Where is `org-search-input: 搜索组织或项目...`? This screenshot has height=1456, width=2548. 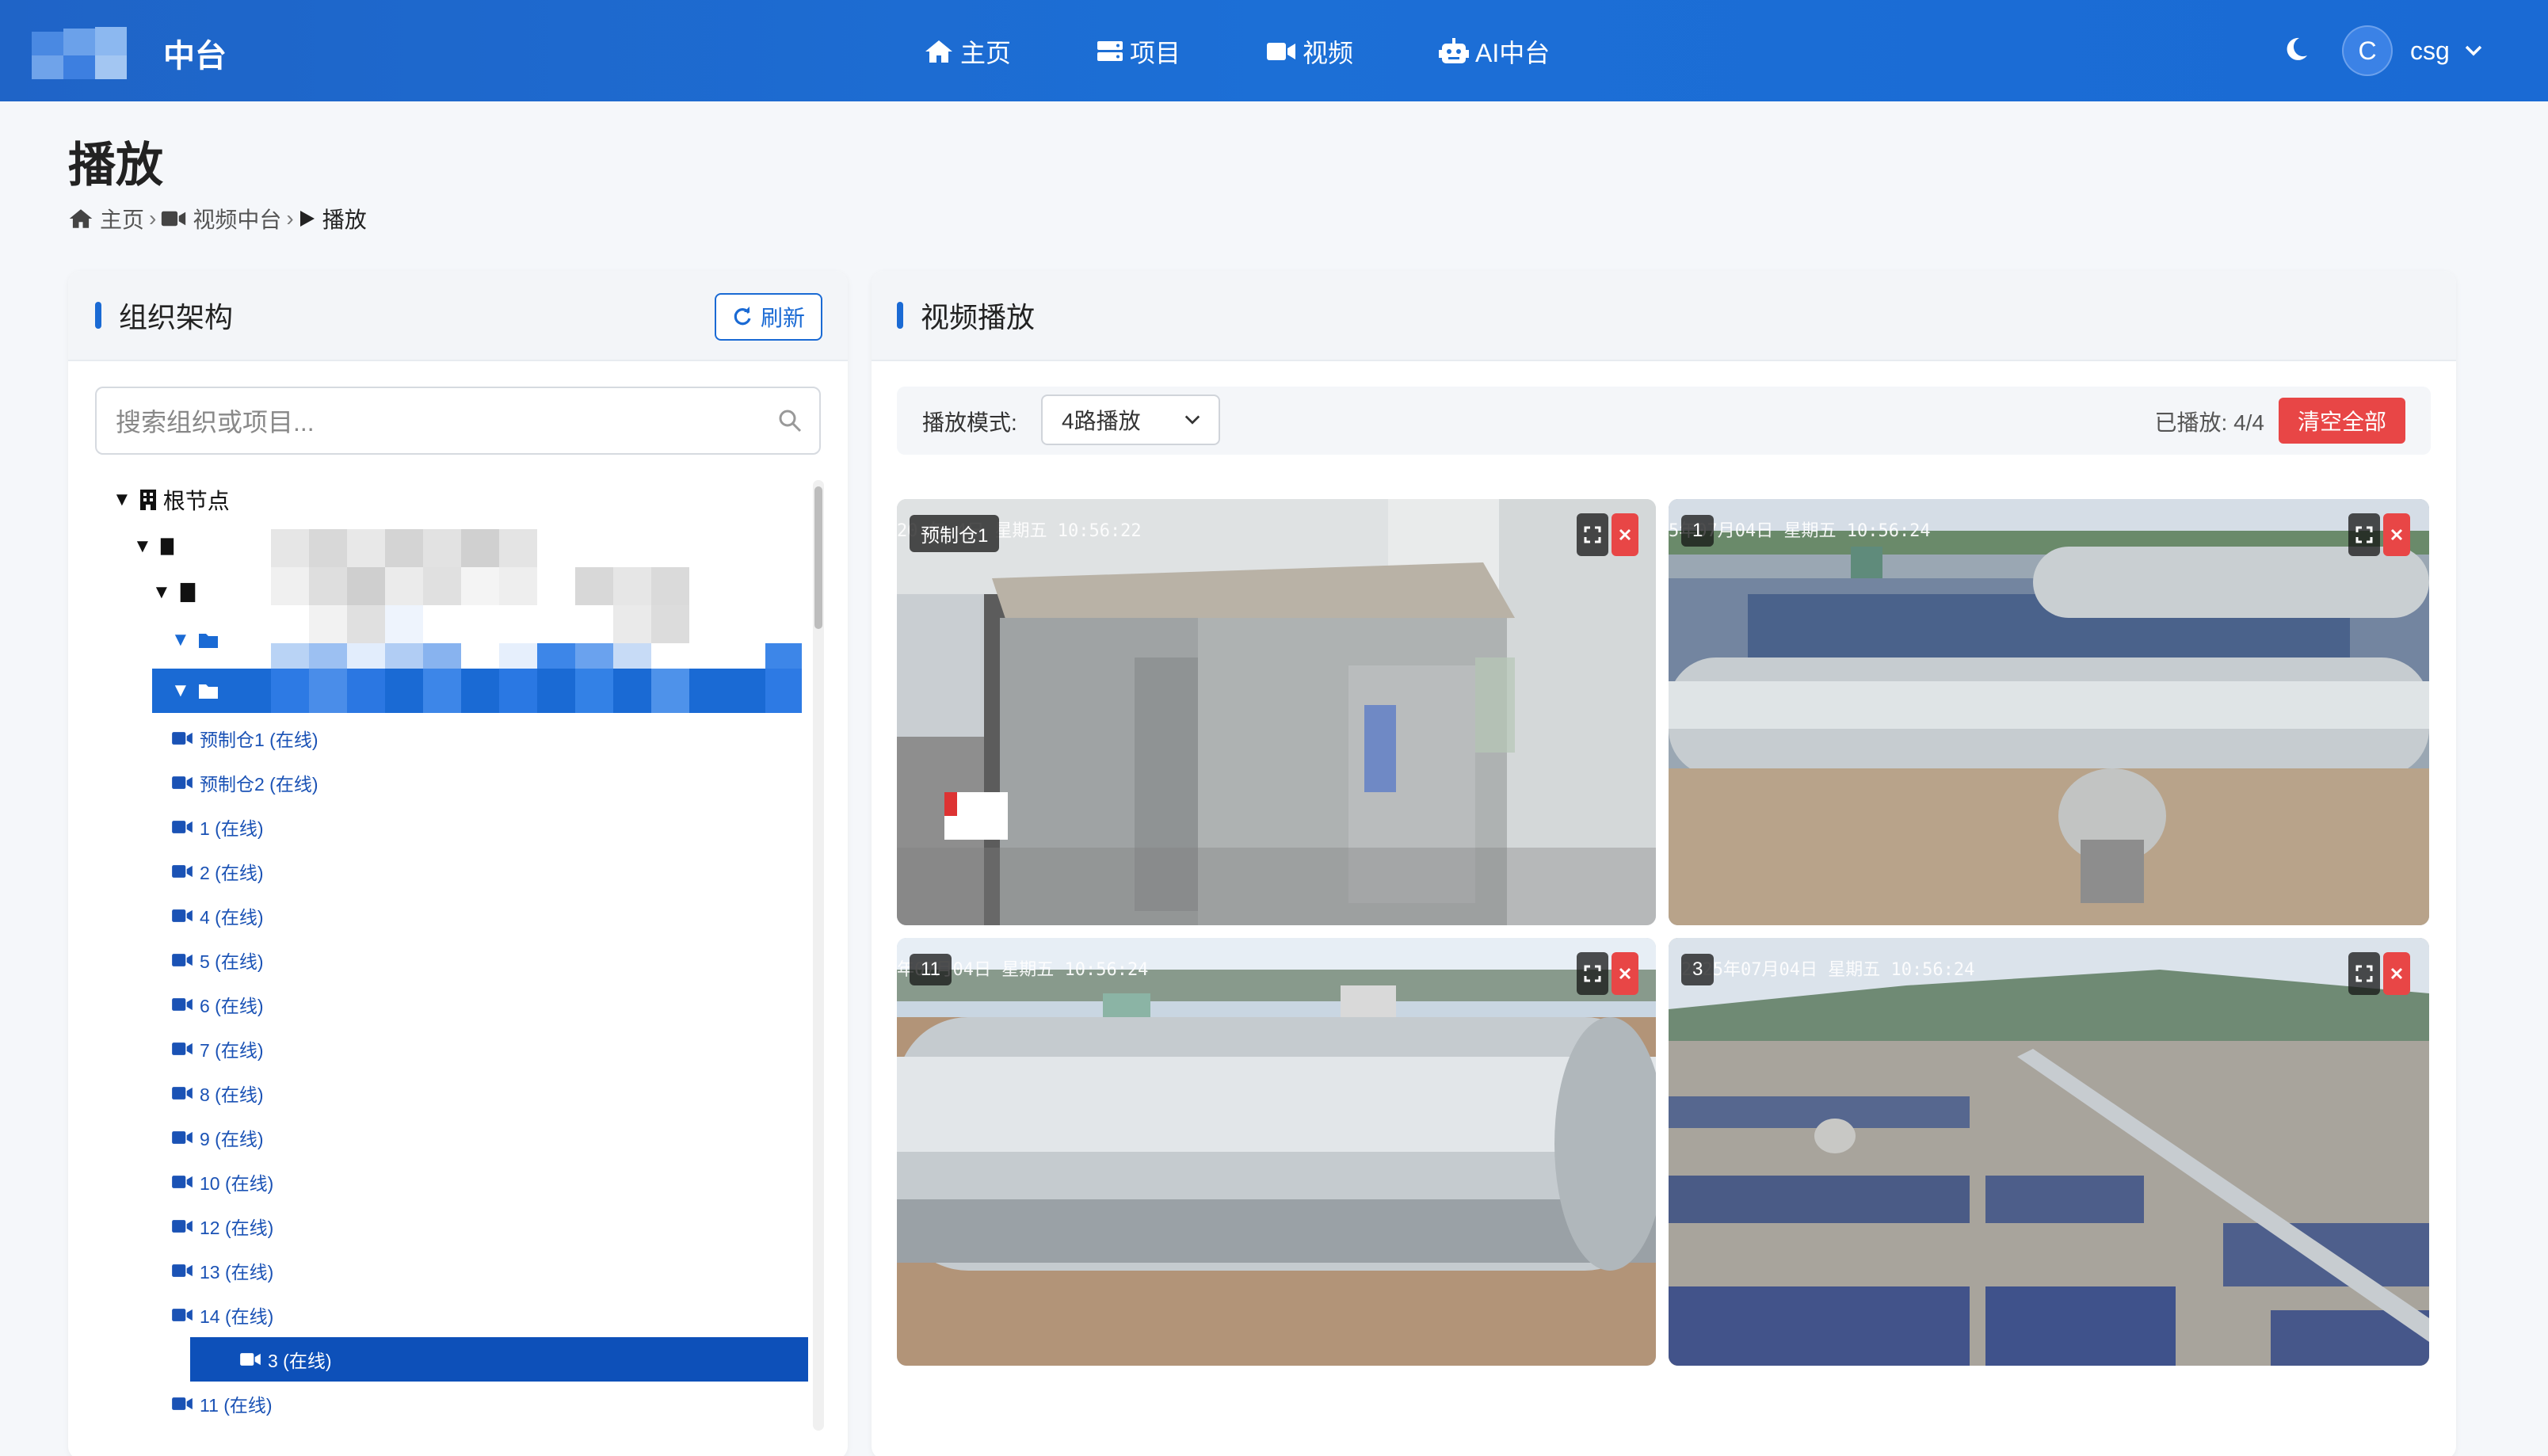
org-search-input: 搜索组织或项目... is located at coordinates (458, 421).